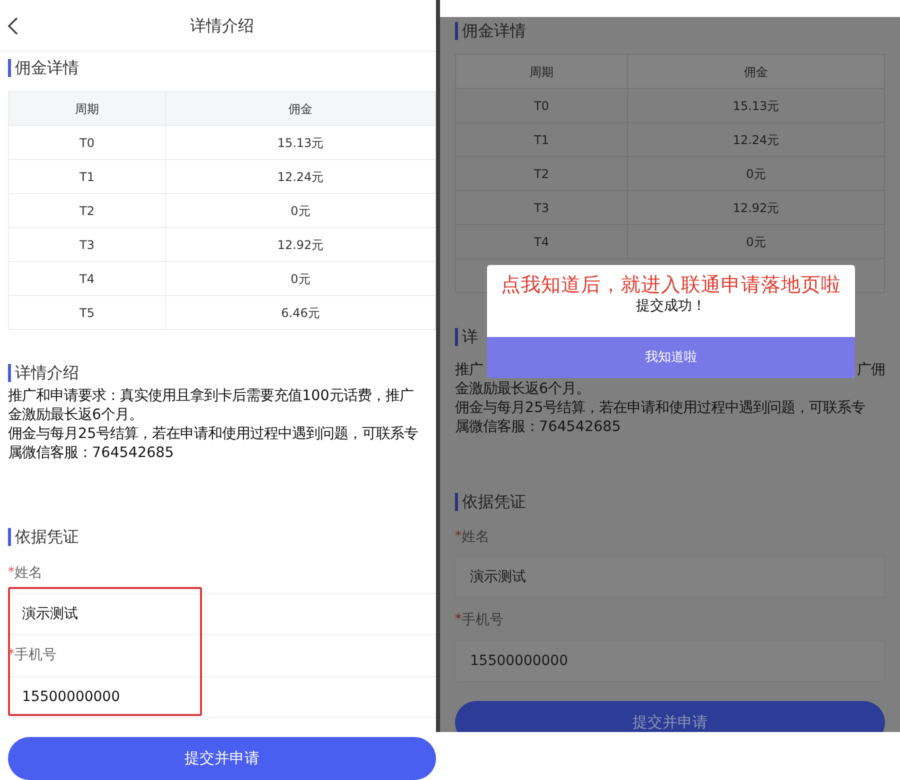  I want to click on intro-text: 推广和申请要求：真实使用且拿到卡后需要充值100元话费，推广, so click(211, 396).